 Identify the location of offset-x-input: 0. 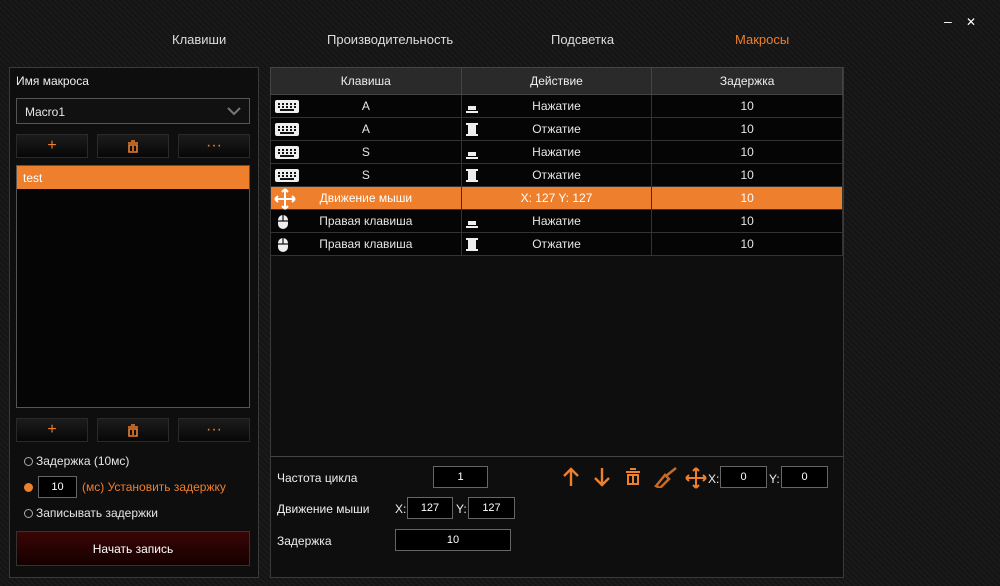
(743, 477).